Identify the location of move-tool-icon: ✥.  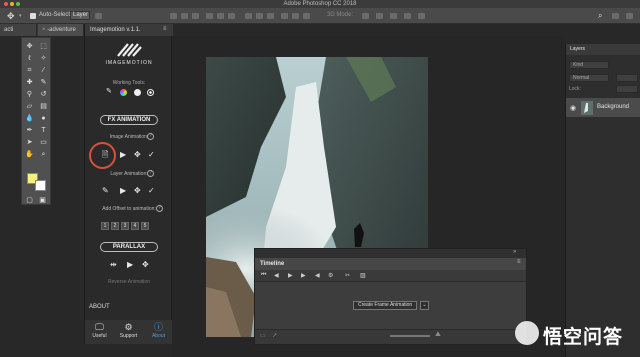
(11, 16).